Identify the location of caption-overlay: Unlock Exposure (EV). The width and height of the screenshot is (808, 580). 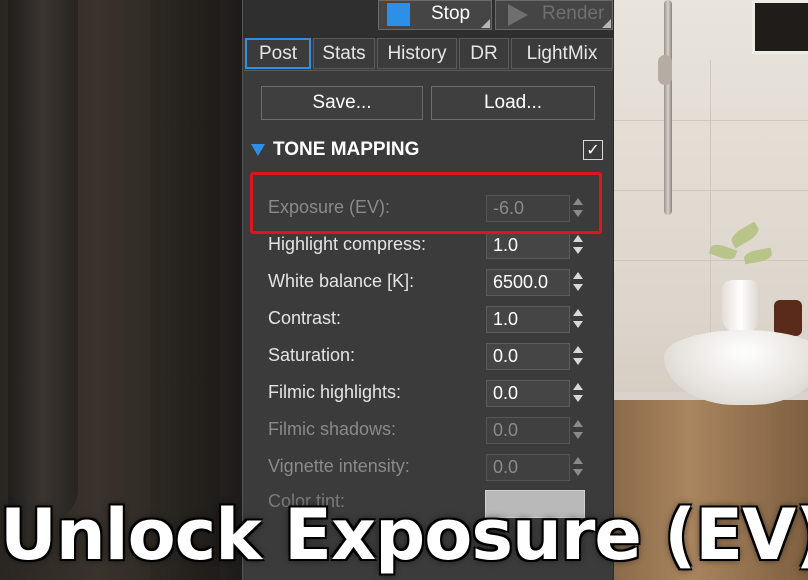
(404, 535).